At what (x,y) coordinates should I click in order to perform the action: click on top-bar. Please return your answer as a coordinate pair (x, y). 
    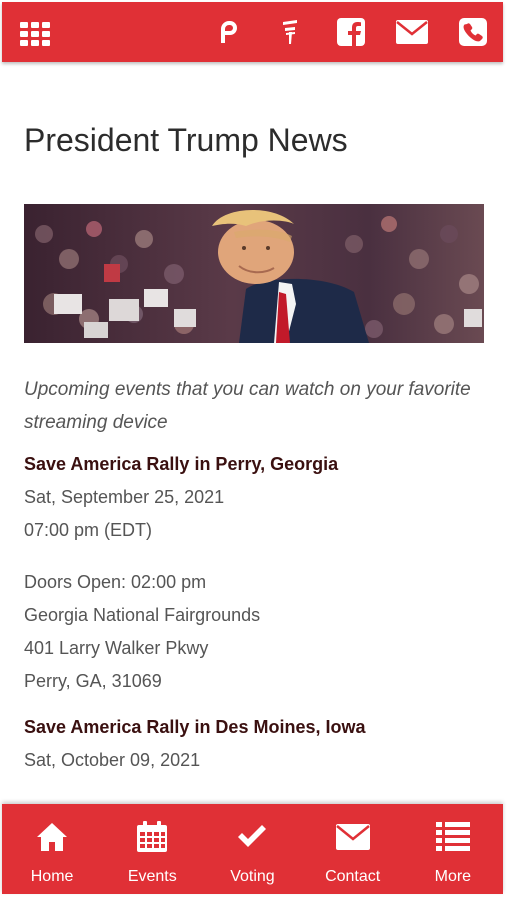
    Looking at the image, I should click on (252, 32).